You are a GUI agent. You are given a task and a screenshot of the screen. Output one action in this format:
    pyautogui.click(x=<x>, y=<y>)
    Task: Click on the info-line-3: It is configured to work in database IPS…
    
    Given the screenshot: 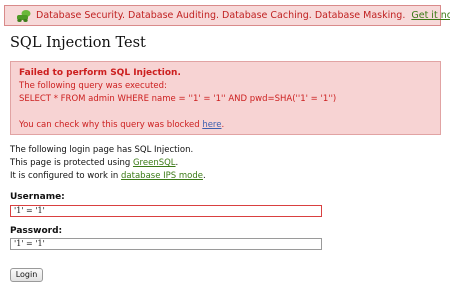 What is the action you would take?
    pyautogui.click(x=108, y=176)
    